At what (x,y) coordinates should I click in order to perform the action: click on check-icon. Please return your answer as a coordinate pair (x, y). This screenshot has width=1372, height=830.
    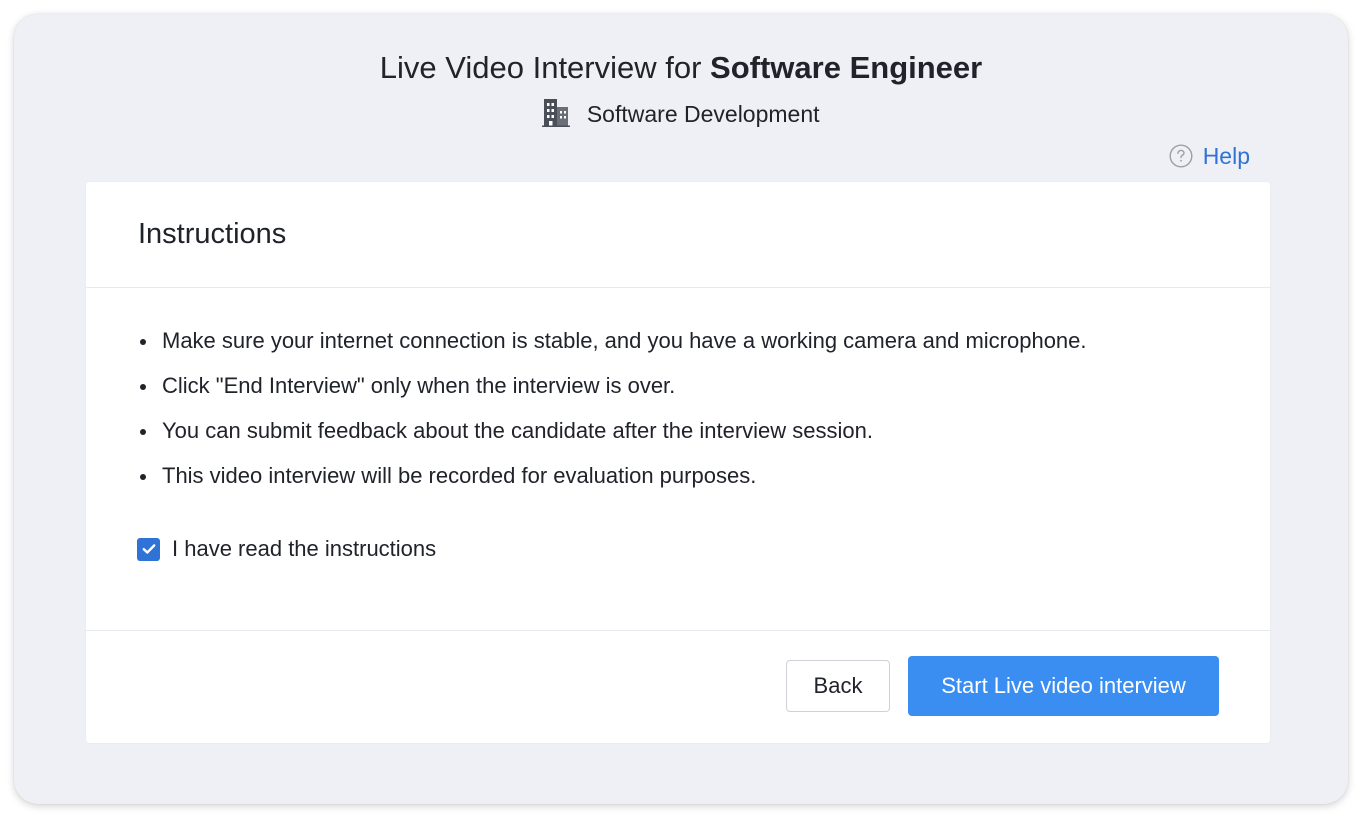
    Looking at the image, I should click on (148, 549).